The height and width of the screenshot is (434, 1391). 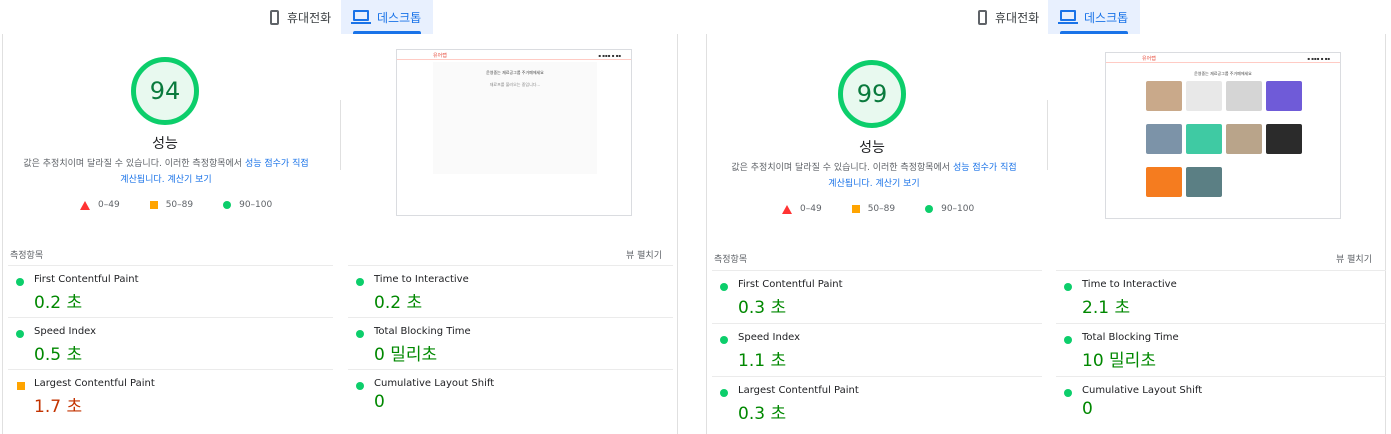 I want to click on category-title: 성능, so click(x=165, y=144).